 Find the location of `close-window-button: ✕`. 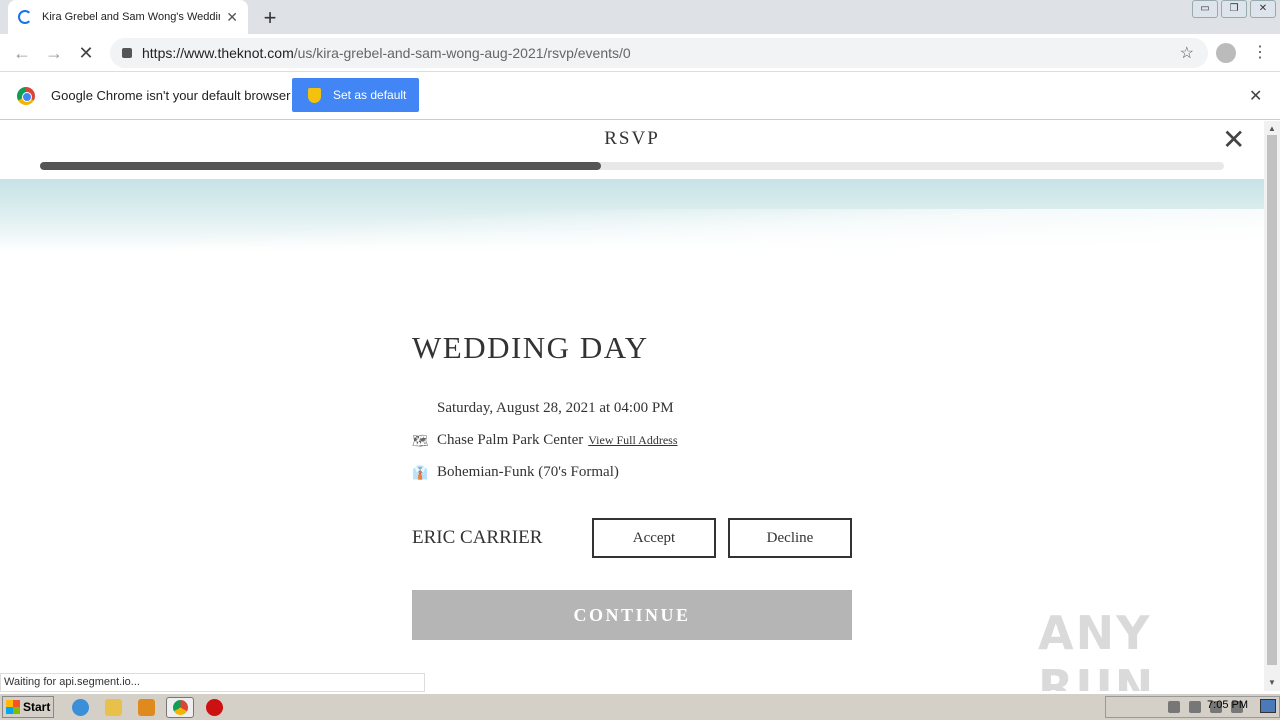

close-window-button: ✕ is located at coordinates (1263, 9).